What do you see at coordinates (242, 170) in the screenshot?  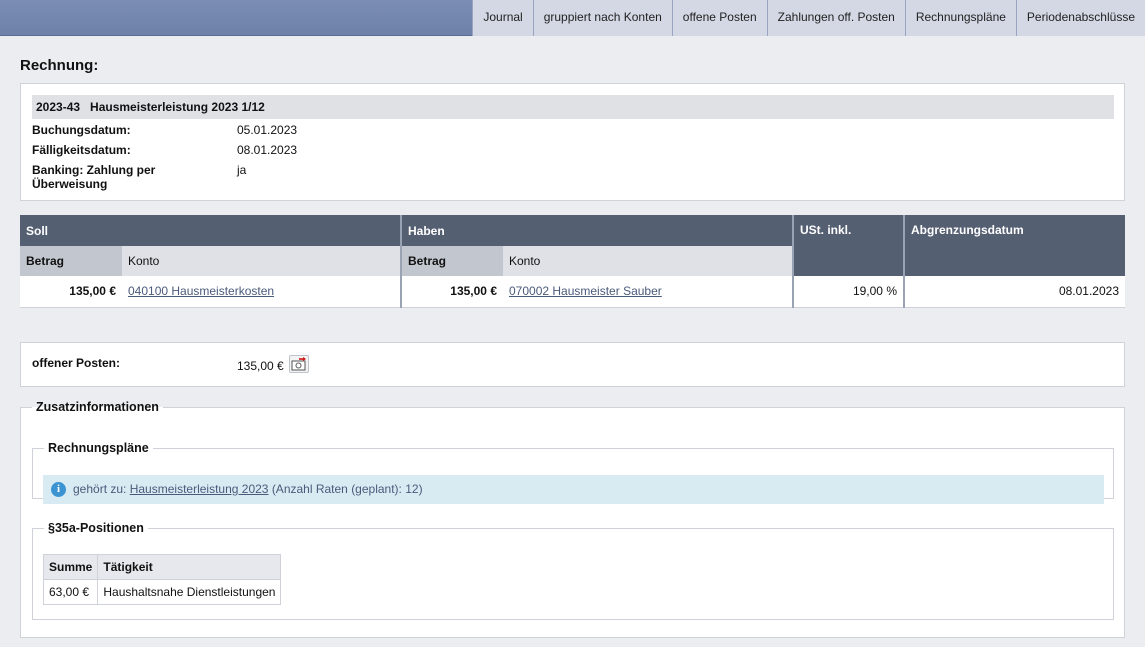 I see `banking-value: ja` at bounding box center [242, 170].